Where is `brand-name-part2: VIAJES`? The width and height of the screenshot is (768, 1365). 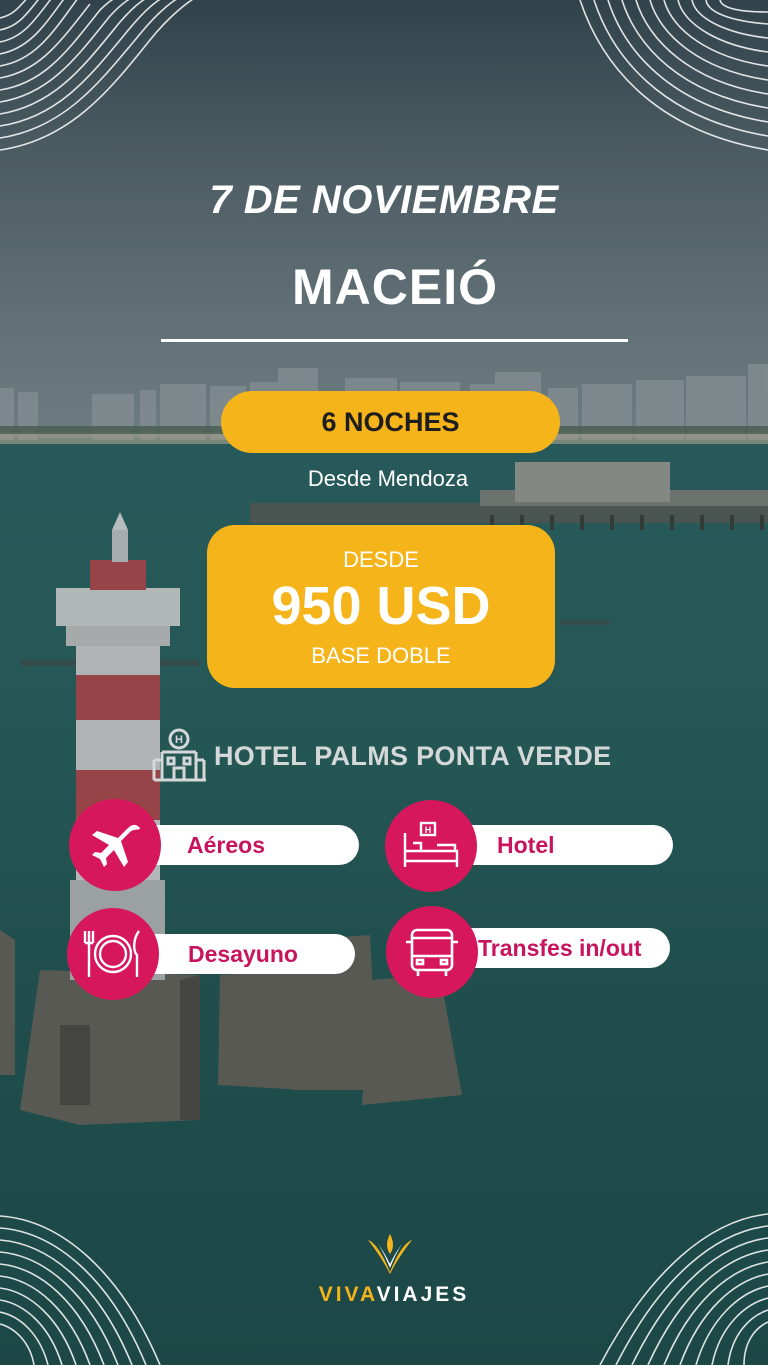 brand-name-part2: VIAJES is located at coordinates (423, 1294).